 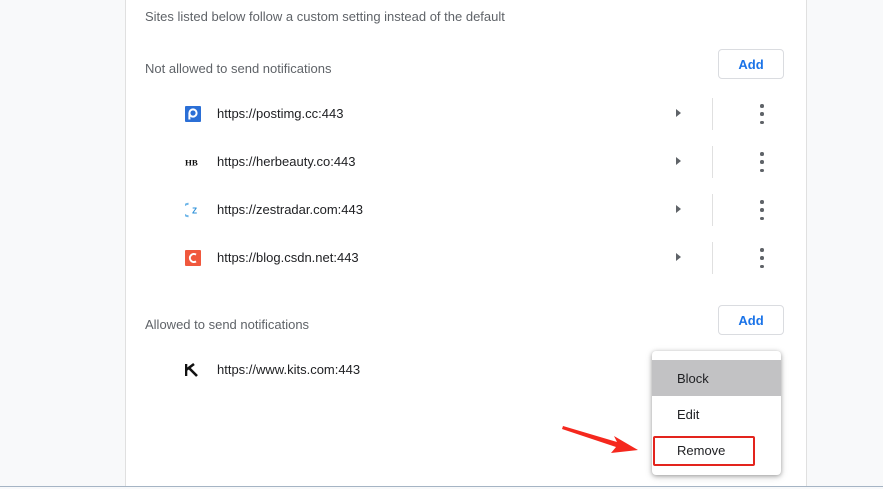 I want to click on allowed-section-label: Allowed to send notifications, so click(x=227, y=324).